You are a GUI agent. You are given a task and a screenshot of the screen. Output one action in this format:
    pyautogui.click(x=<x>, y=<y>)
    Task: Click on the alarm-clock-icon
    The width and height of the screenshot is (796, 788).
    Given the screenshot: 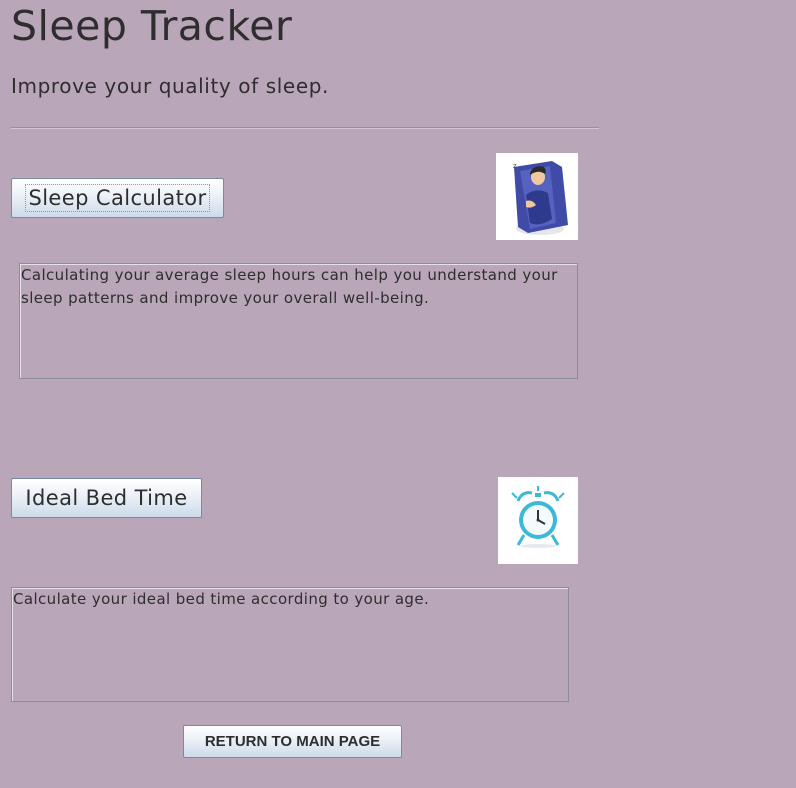 What is the action you would take?
    pyautogui.click(x=538, y=520)
    